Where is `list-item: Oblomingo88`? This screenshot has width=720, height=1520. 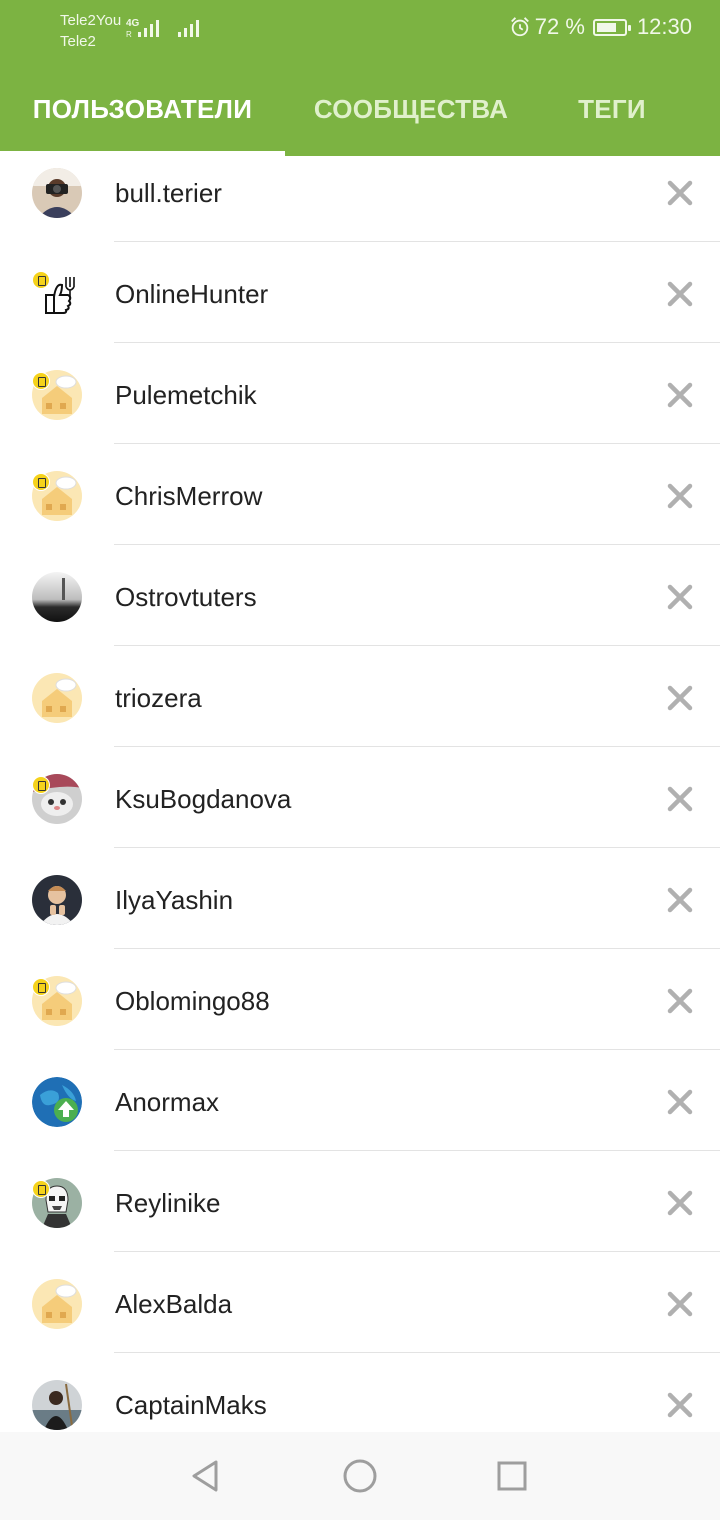 list-item: Oblomingo88 is located at coordinates (360, 1014).